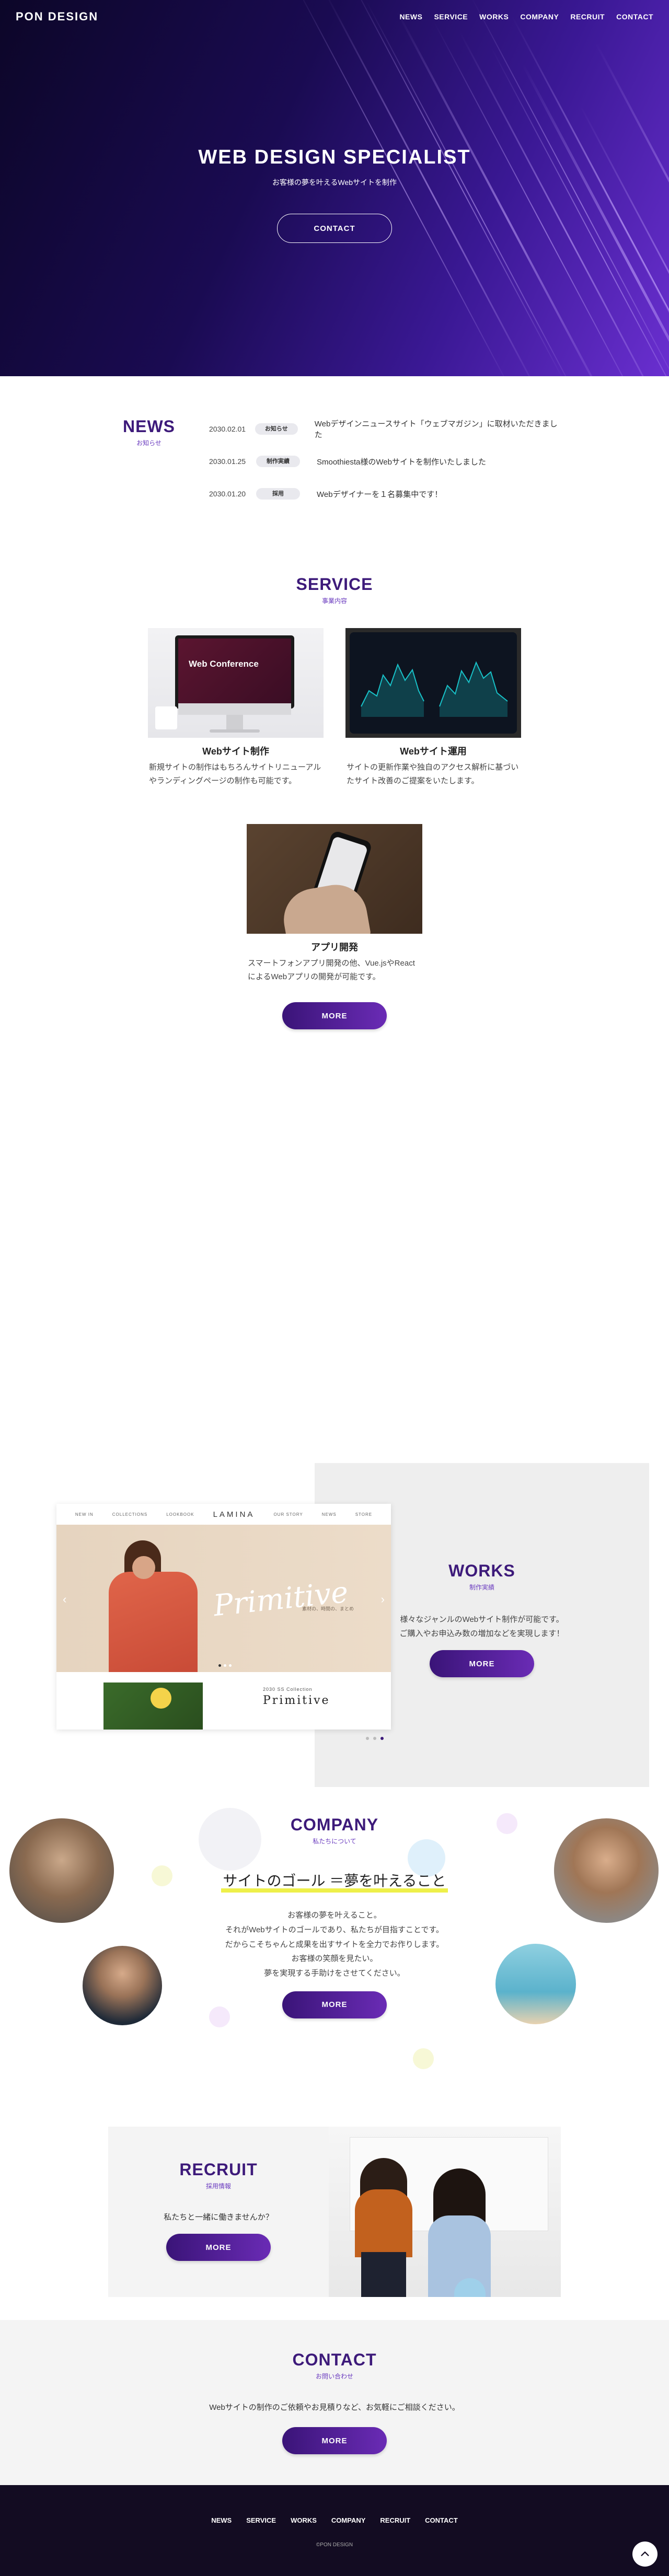  Describe the element at coordinates (221, 2520) in the screenshot. I see `footer-nav-news: NEWS` at that location.